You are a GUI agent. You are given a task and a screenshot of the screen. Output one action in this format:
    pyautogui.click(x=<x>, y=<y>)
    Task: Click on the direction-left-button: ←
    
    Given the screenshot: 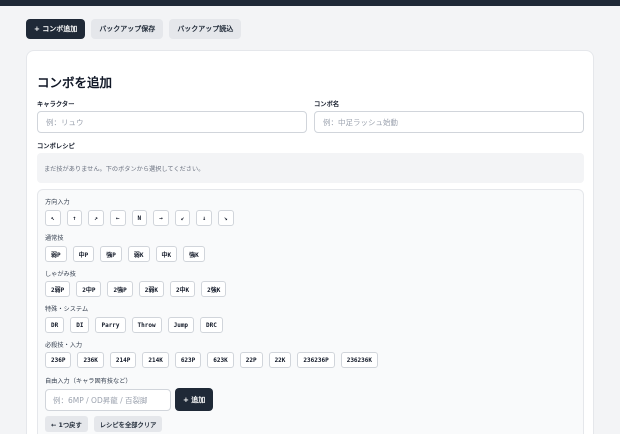 What is the action you would take?
    pyautogui.click(x=117, y=218)
    